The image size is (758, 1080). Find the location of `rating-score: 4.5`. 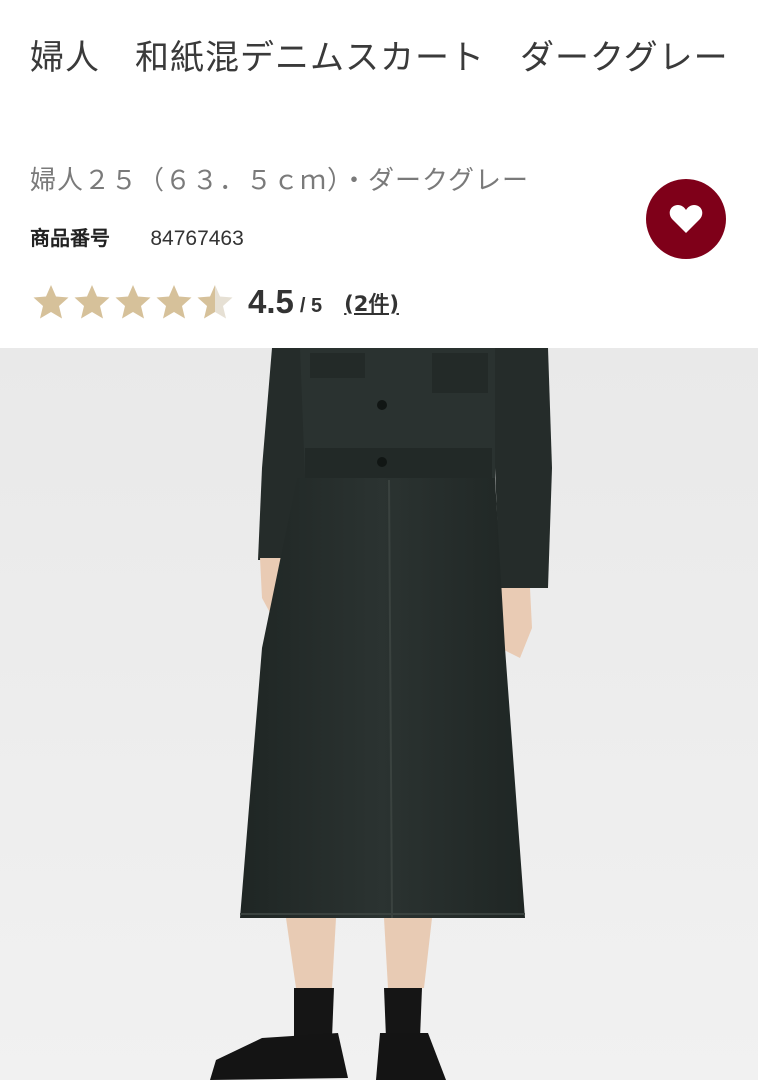

rating-score: 4.5 is located at coordinates (271, 301).